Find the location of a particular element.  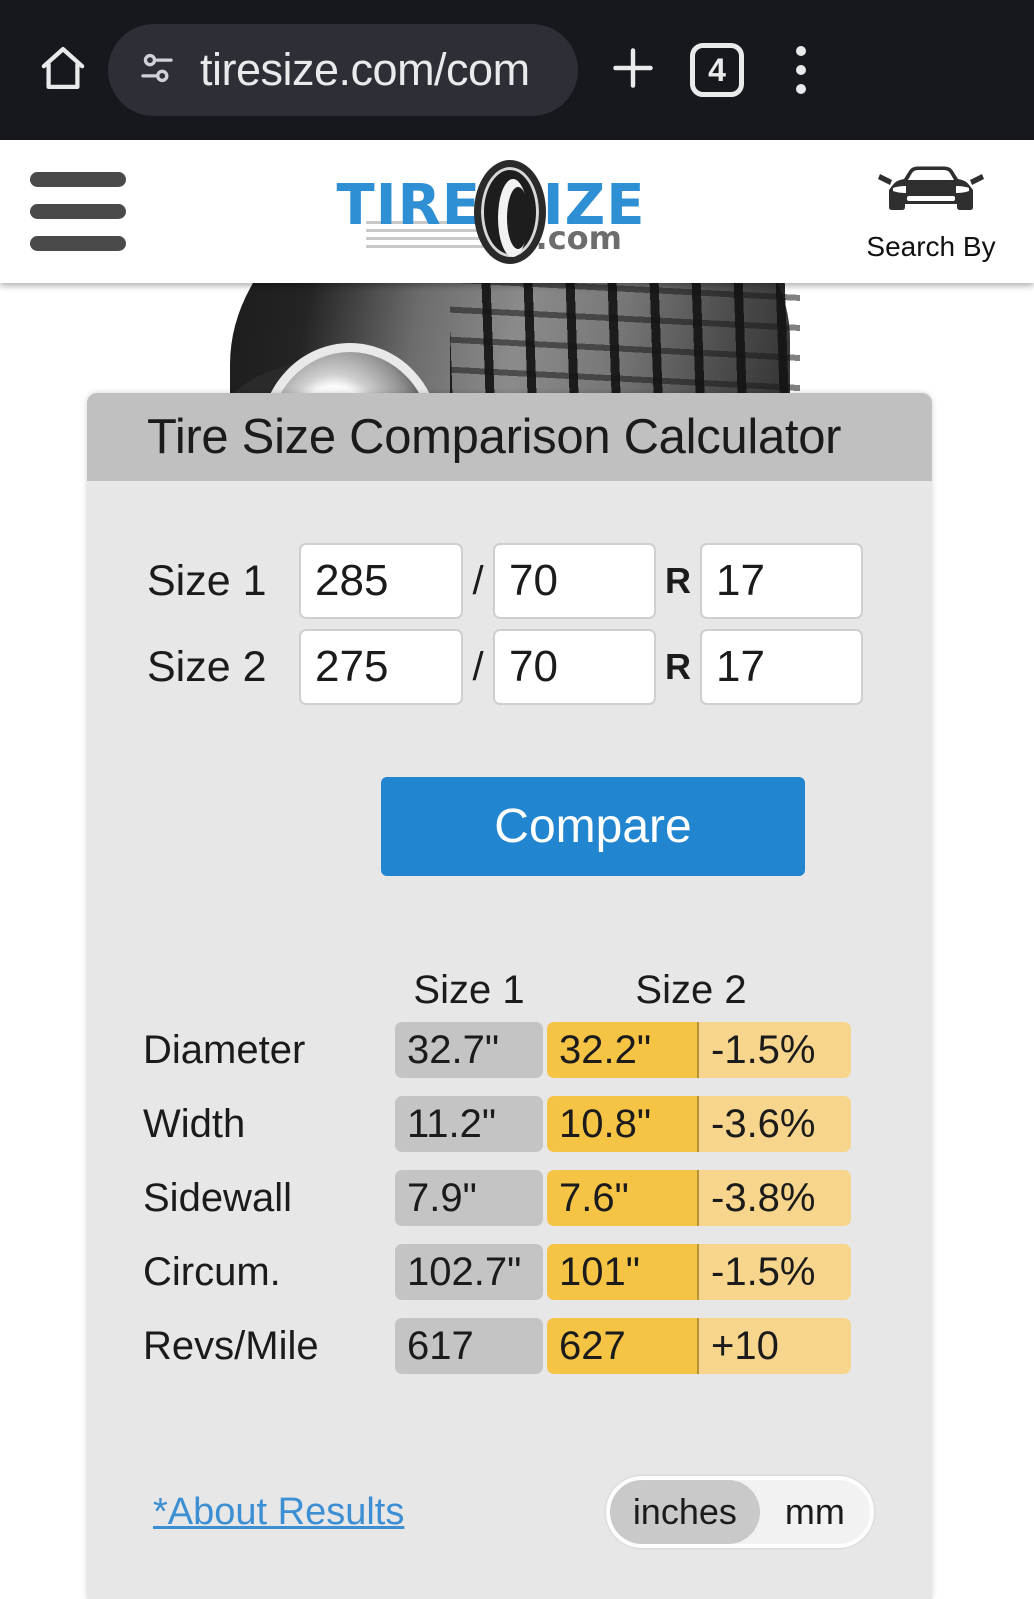

size1-diameter-input is located at coordinates (781, 581).